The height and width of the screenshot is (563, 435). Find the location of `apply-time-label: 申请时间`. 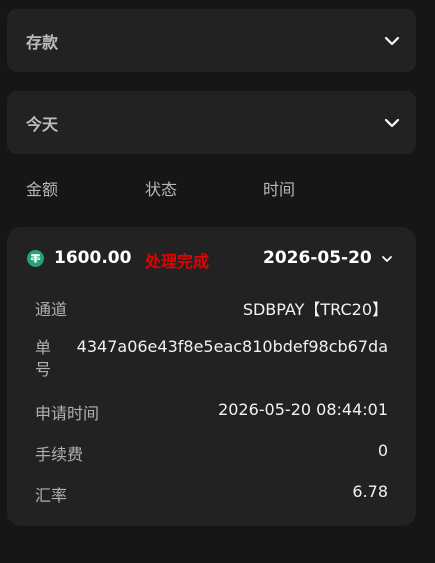

apply-time-label: 申请时间 is located at coordinates (67, 413).